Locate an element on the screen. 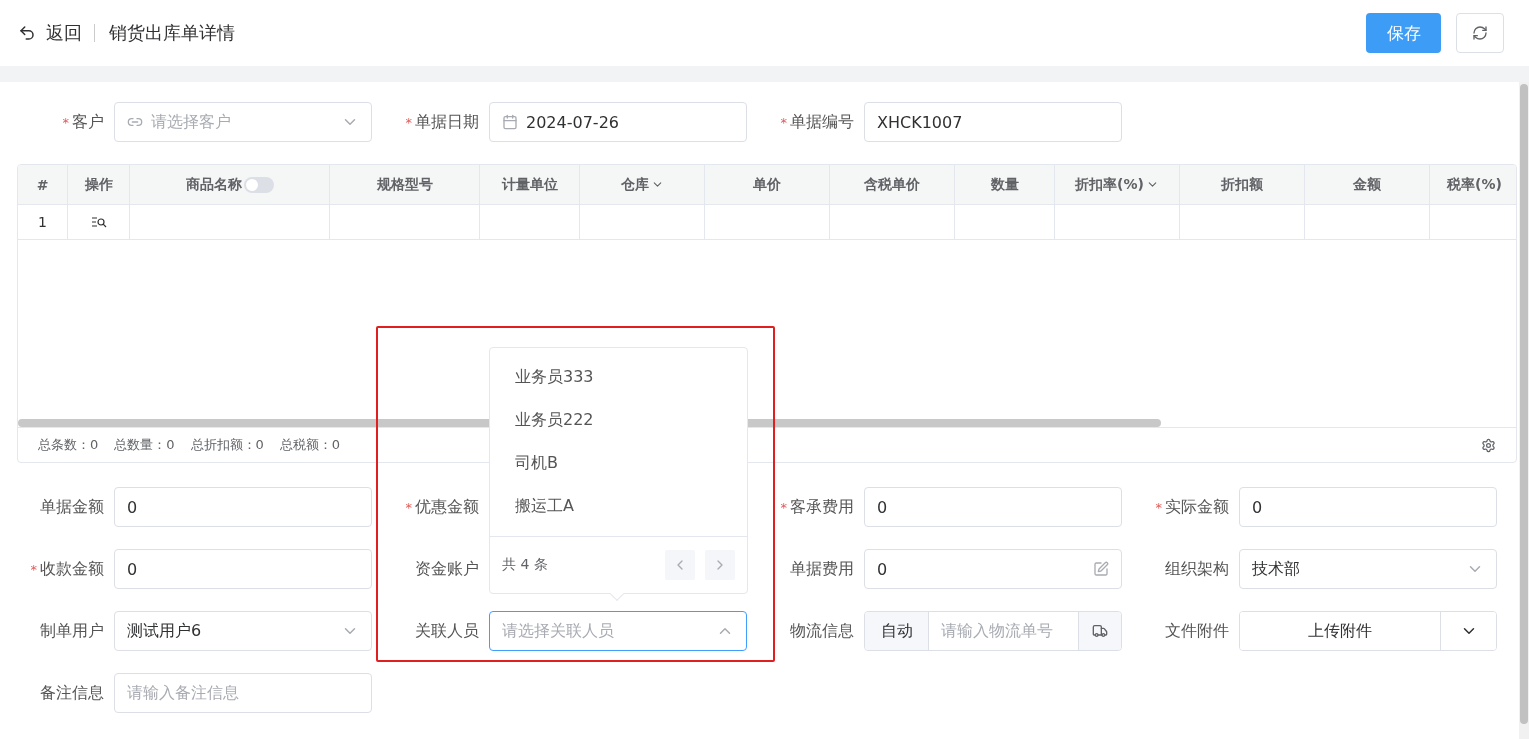 This screenshot has height=739, width=1529. select-field: 技术部 is located at coordinates (1368, 569).